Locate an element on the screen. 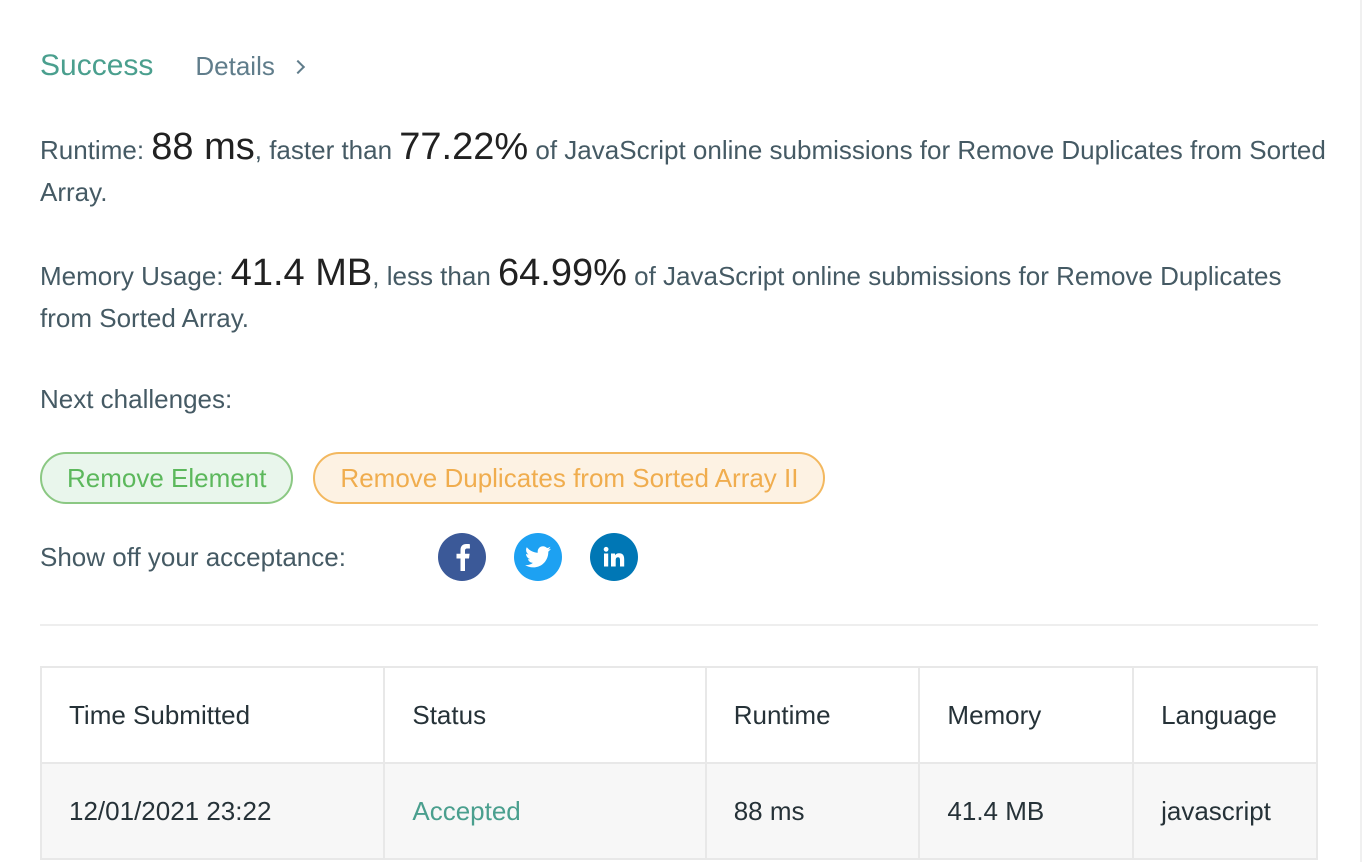 Image resolution: width=1362 pixels, height=862 pixels. header-language: Language is located at coordinates (1225, 715).